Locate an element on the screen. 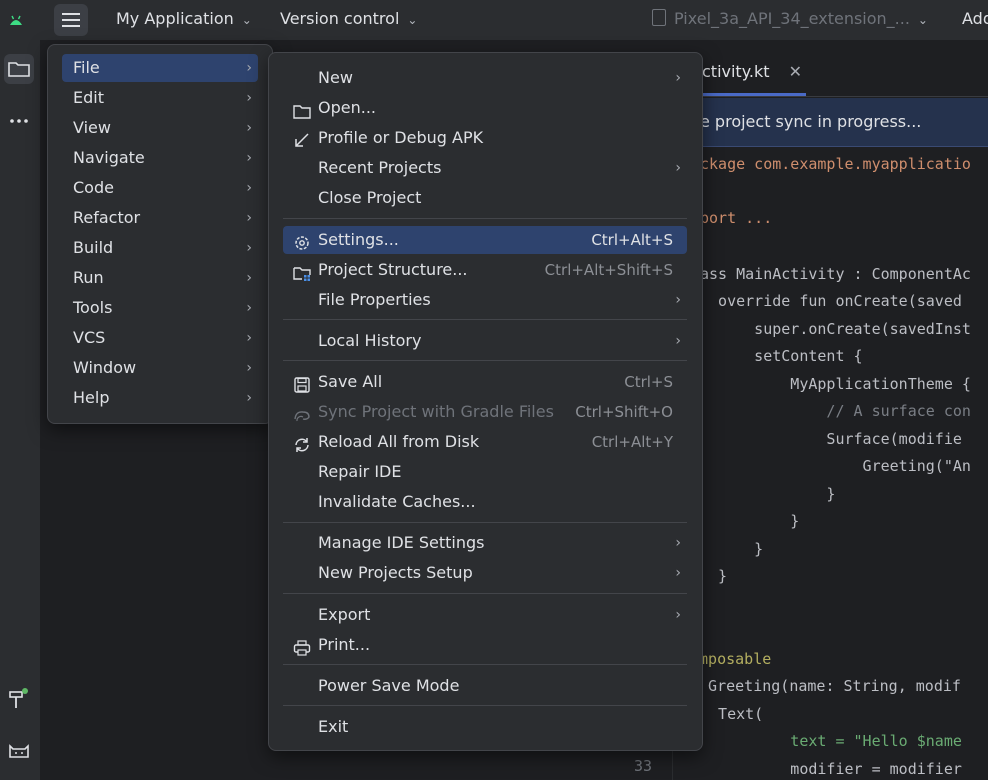  device-selector: Pixel_3a_API_34_extension_... ⌄ is located at coordinates (790, 18).